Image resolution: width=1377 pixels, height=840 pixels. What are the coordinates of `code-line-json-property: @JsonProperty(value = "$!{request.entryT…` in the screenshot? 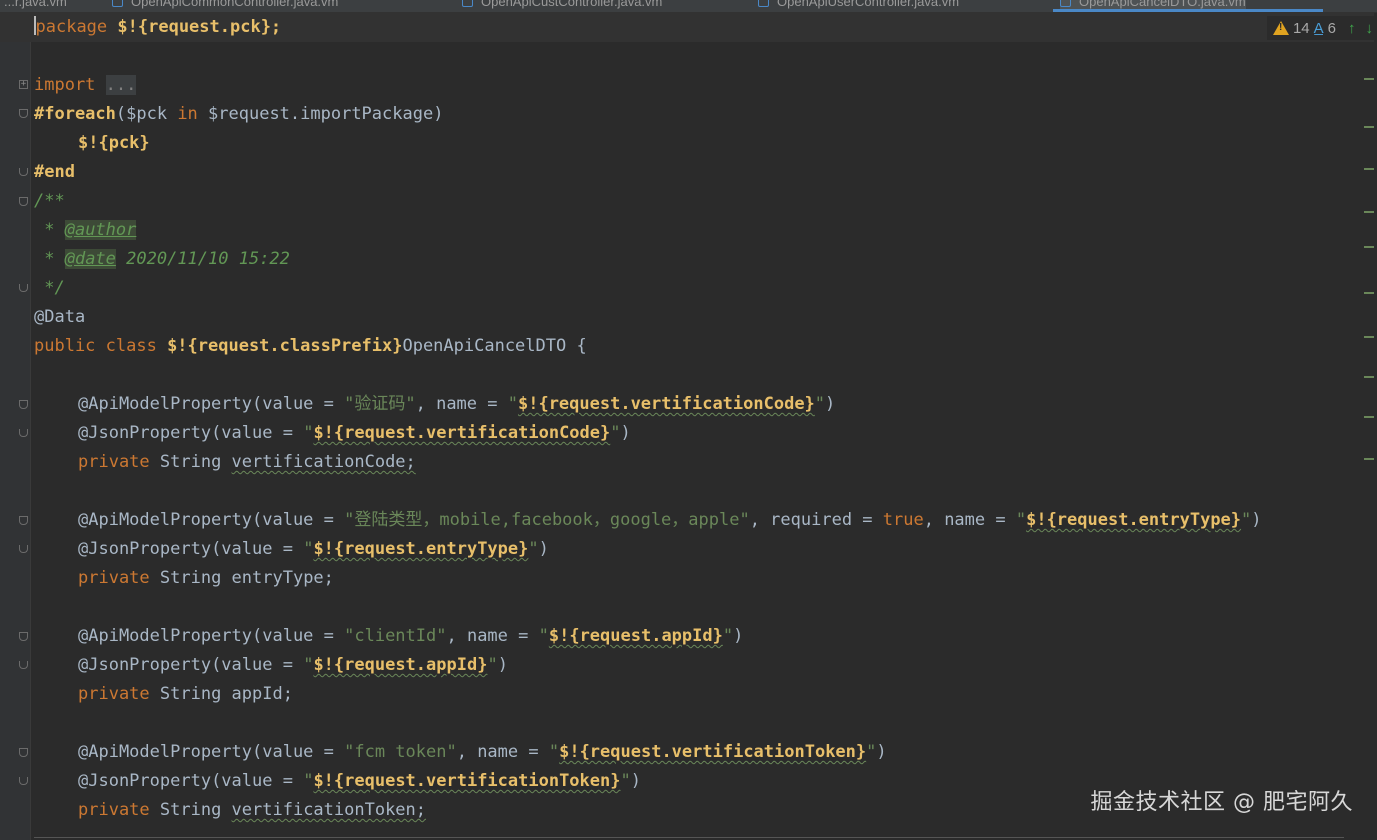 It's located at (313, 549).